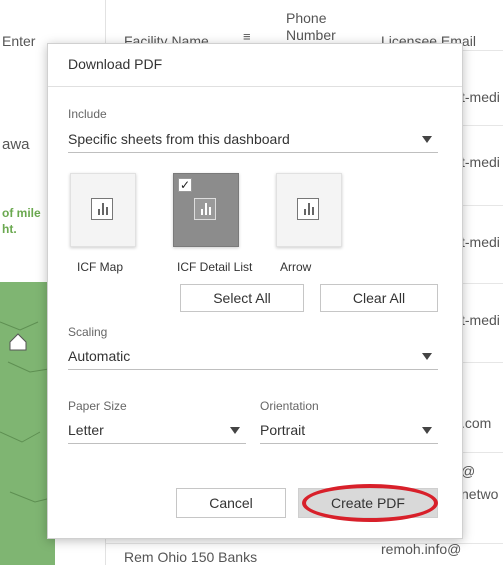  Describe the element at coordinates (283, 430) in the screenshot. I see `orientation-select-value: Portrait` at that location.